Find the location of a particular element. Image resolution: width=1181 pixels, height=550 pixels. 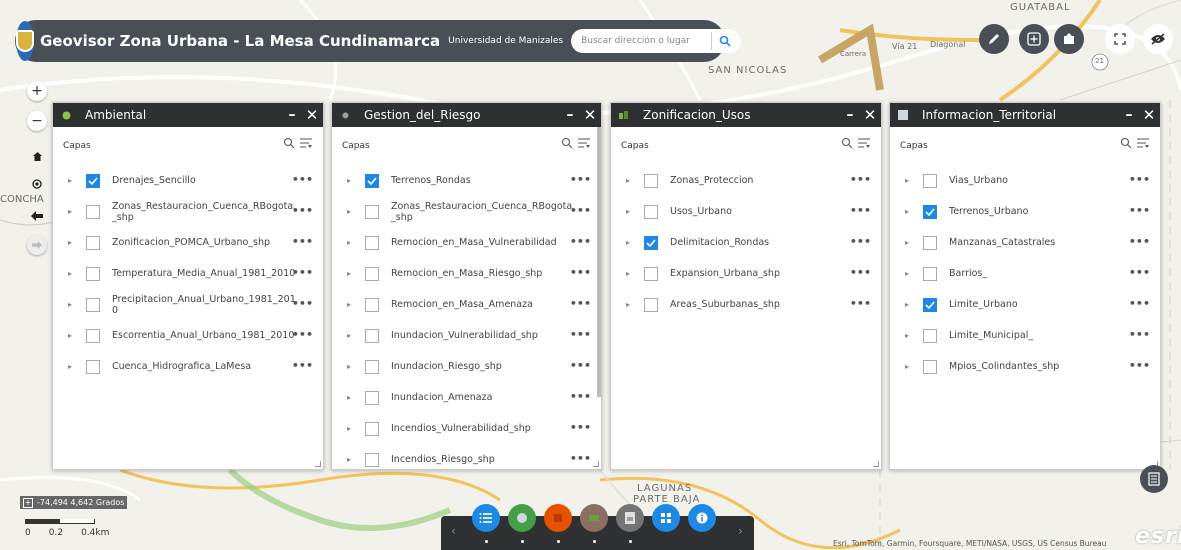

toolbar-riesgo-button is located at coordinates (558, 518).